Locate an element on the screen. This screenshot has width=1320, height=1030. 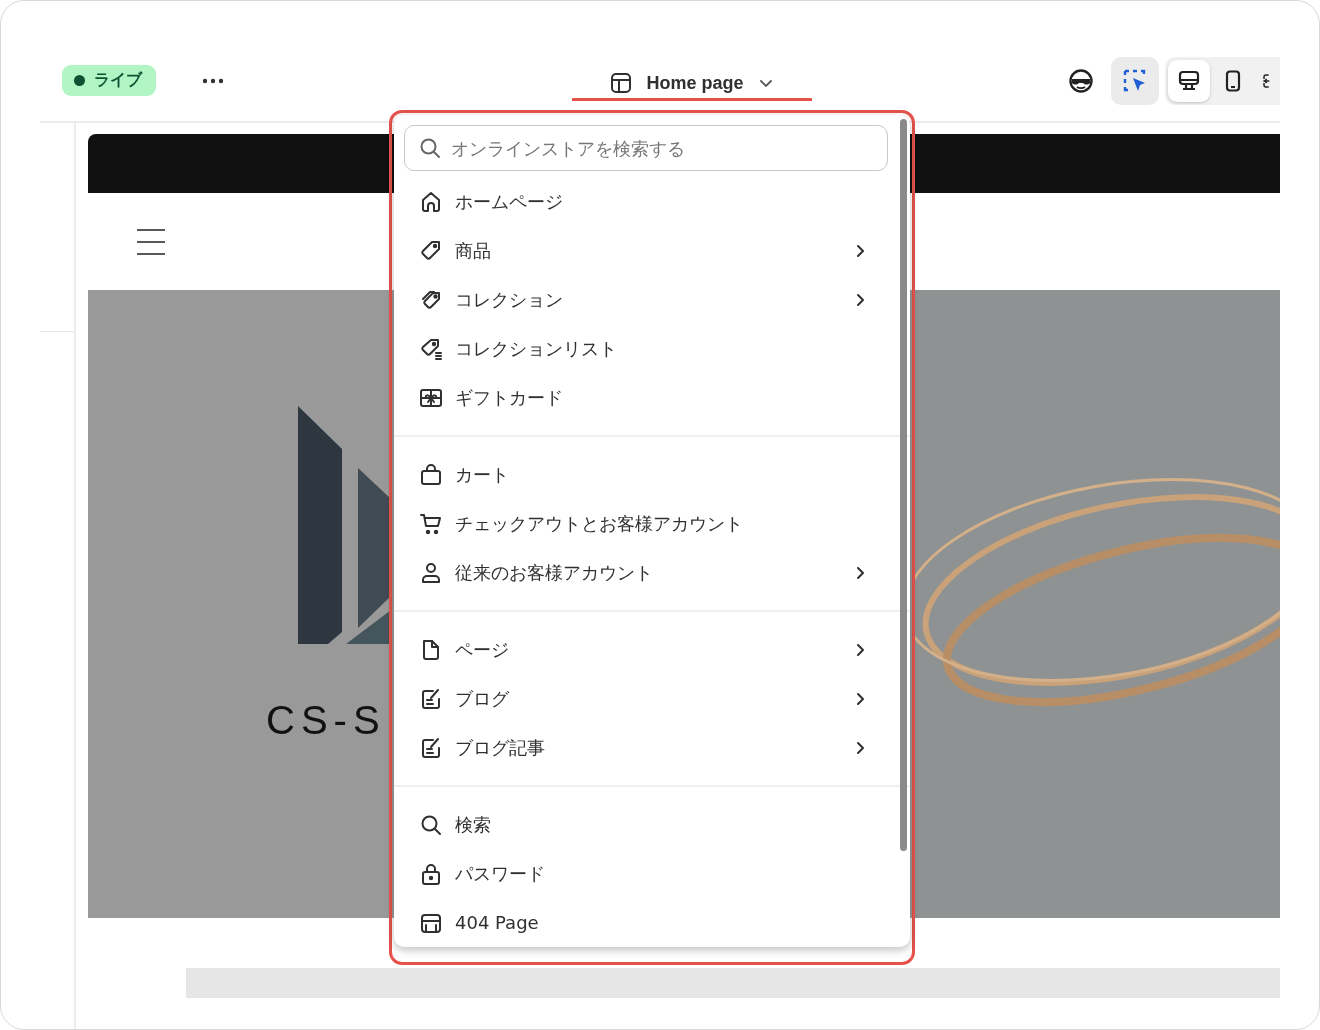
layout-icon is located at coordinates (621, 83).